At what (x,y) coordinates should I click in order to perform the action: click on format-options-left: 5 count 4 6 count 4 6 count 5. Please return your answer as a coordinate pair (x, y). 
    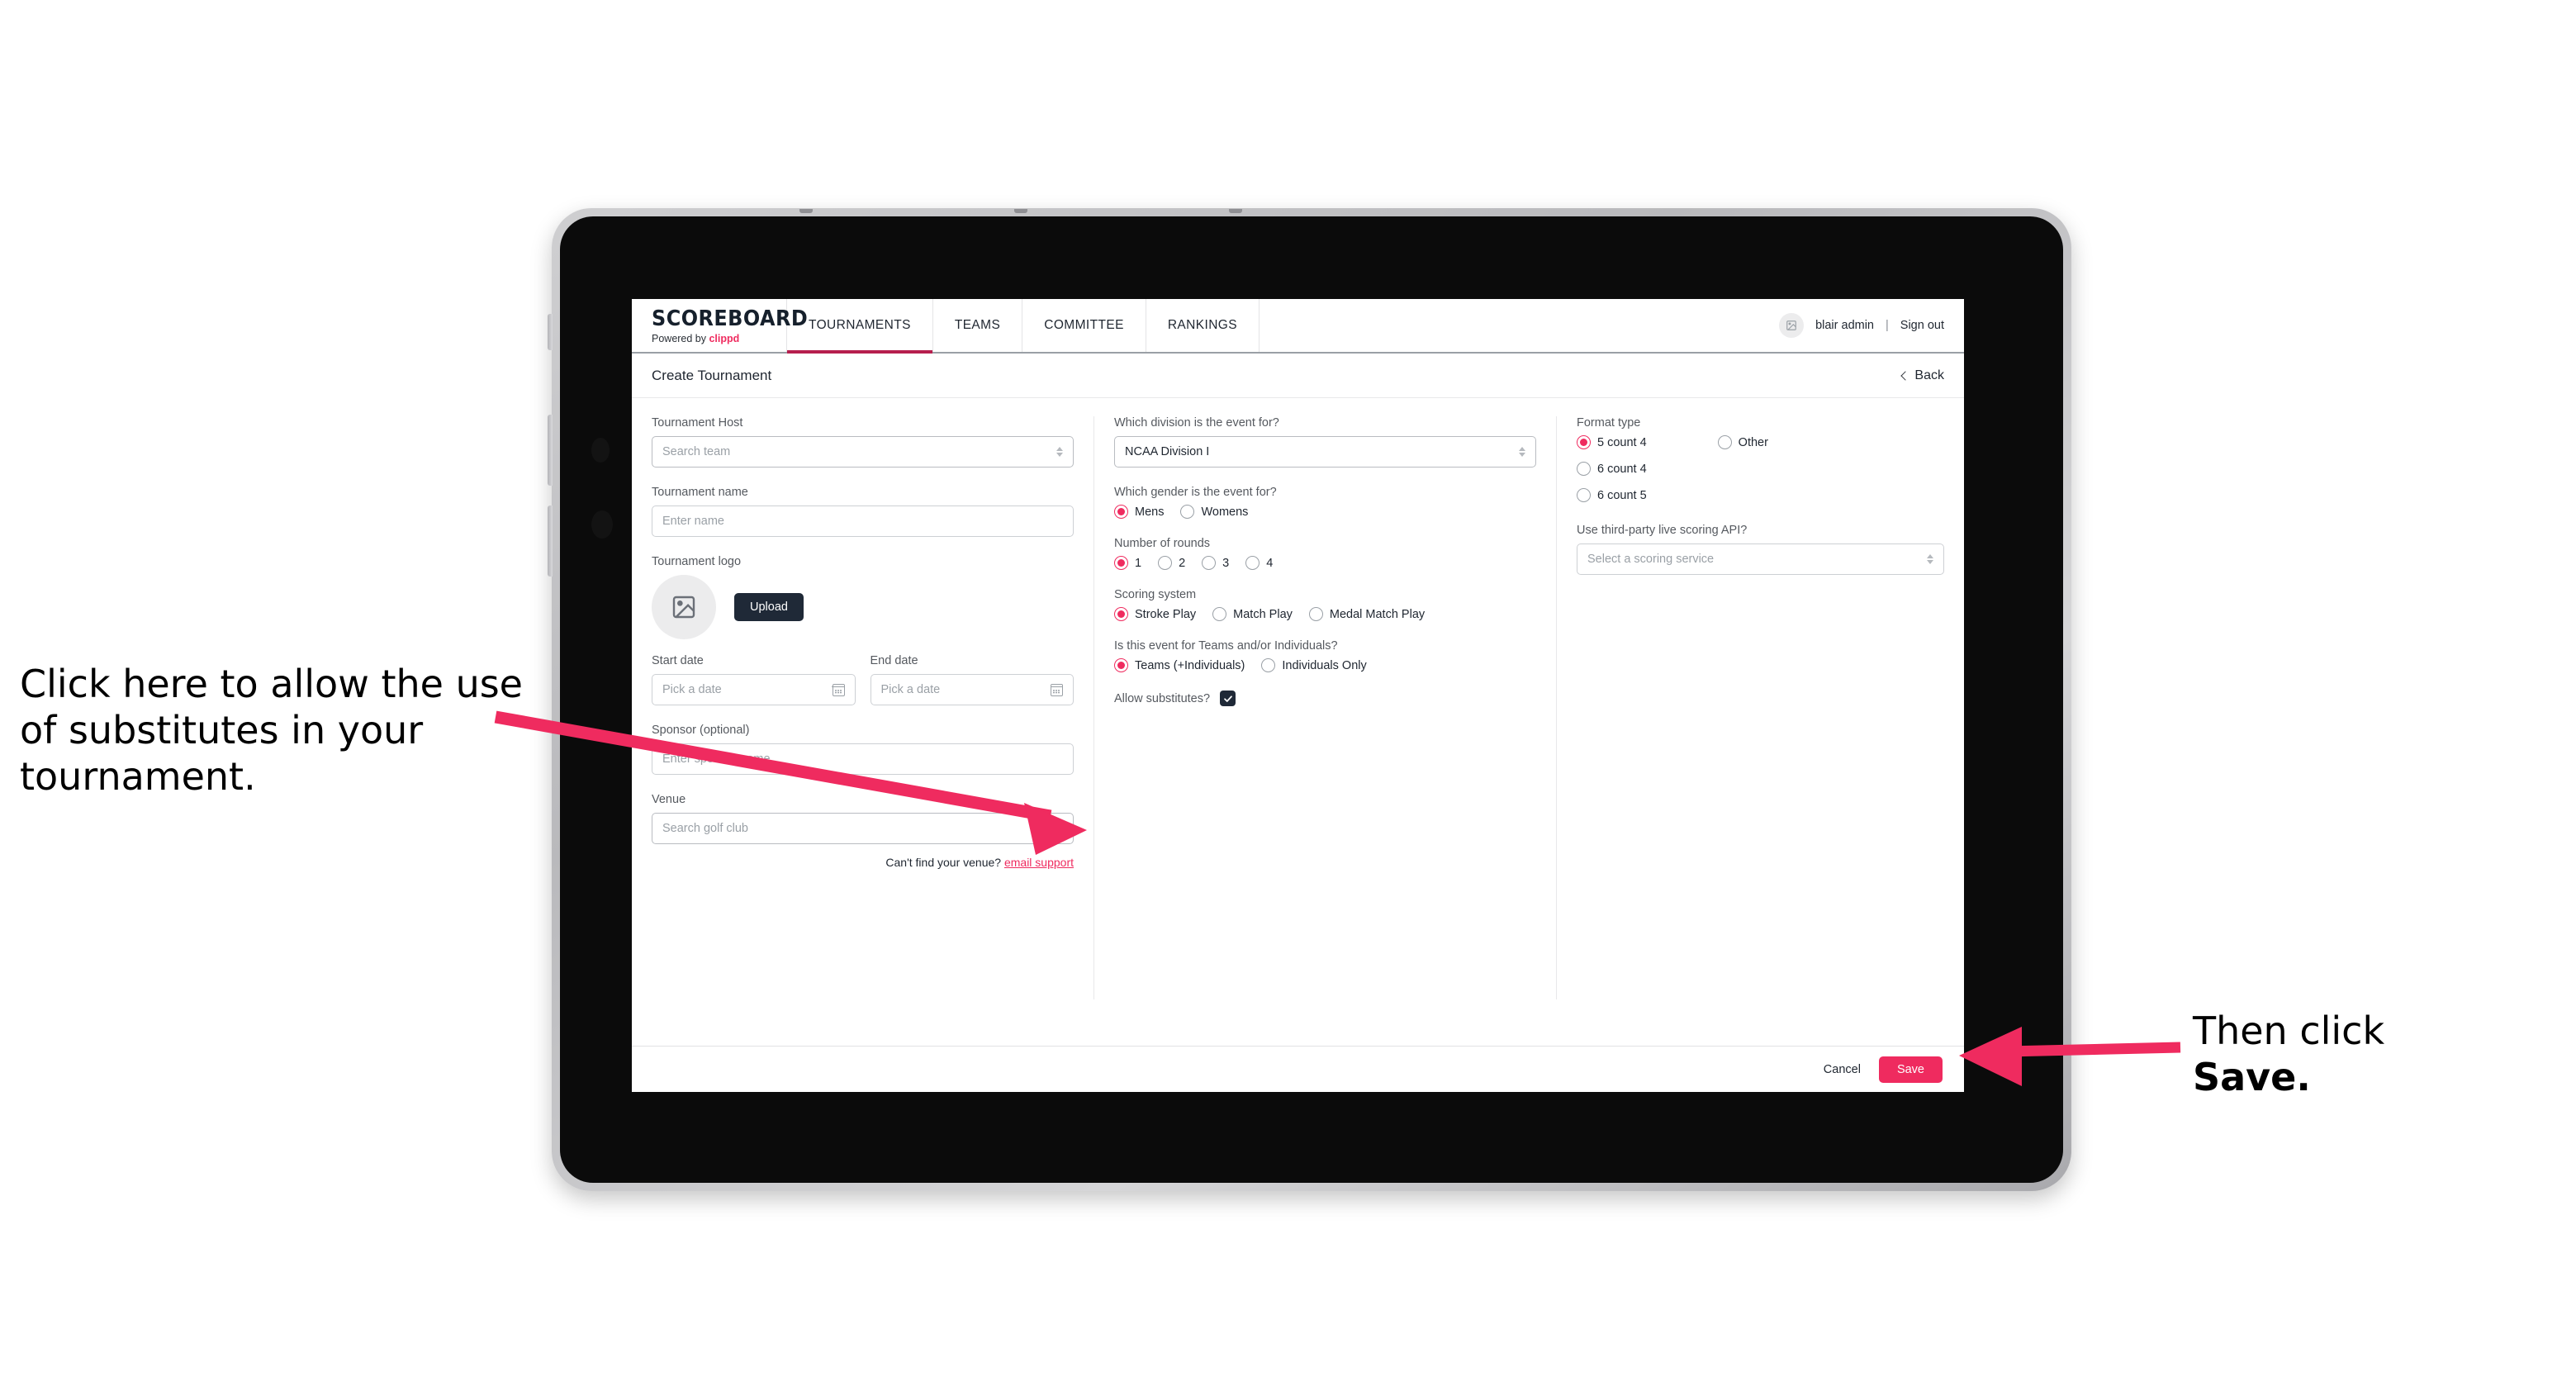
    Looking at the image, I should click on (1612, 468).